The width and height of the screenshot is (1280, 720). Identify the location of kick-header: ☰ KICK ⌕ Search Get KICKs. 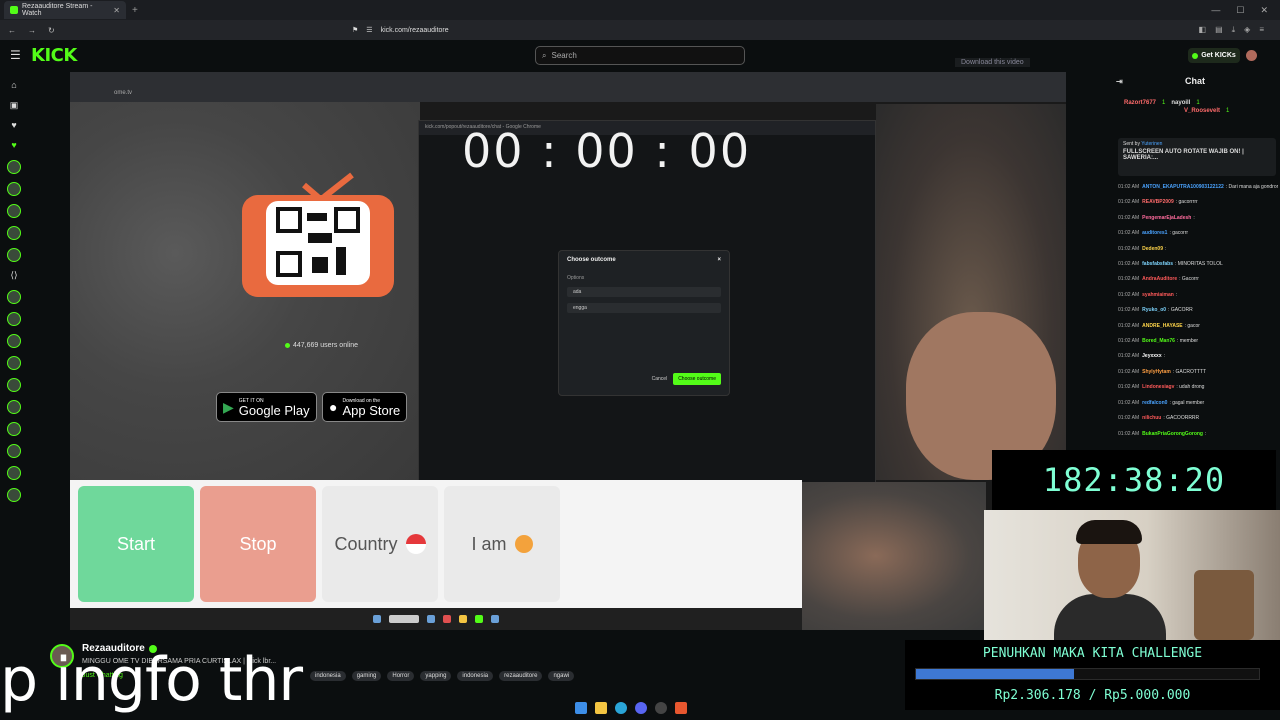
(640, 56).